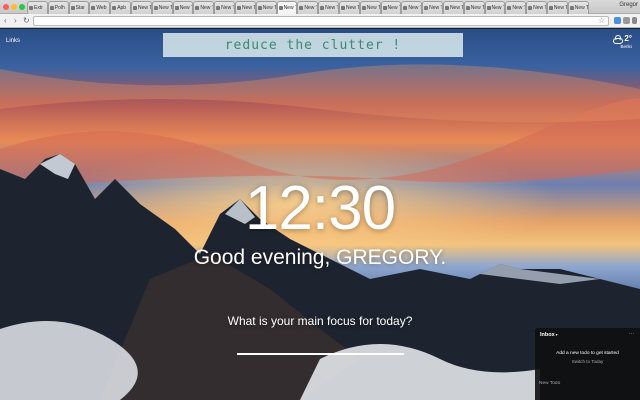 This screenshot has height=400, width=640. Describe the element at coordinates (601, 20) in the screenshot. I see `bookmark-star-icon: ☆` at that location.